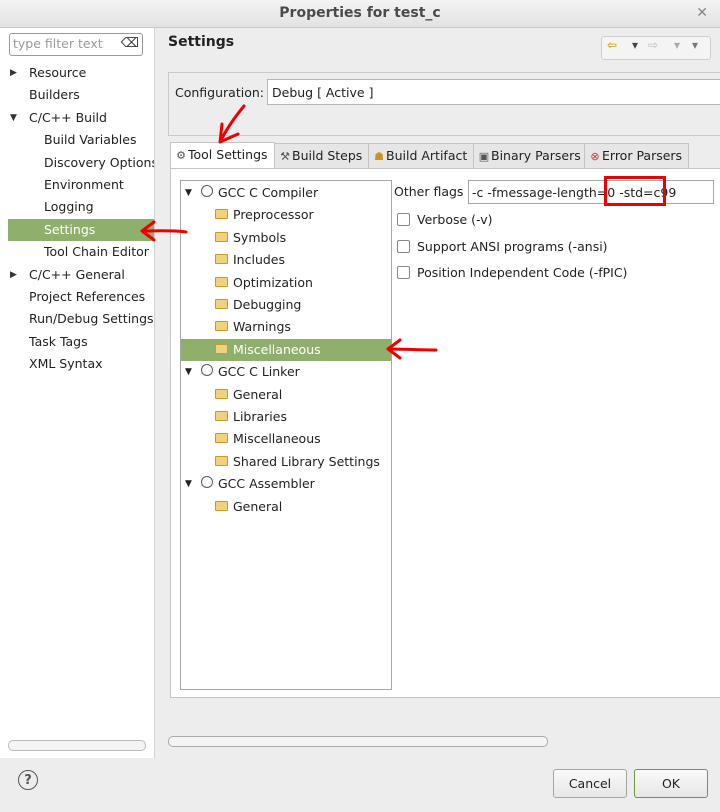  I want to click on dialog-footer: ? Cancel OK, so click(360, 785).